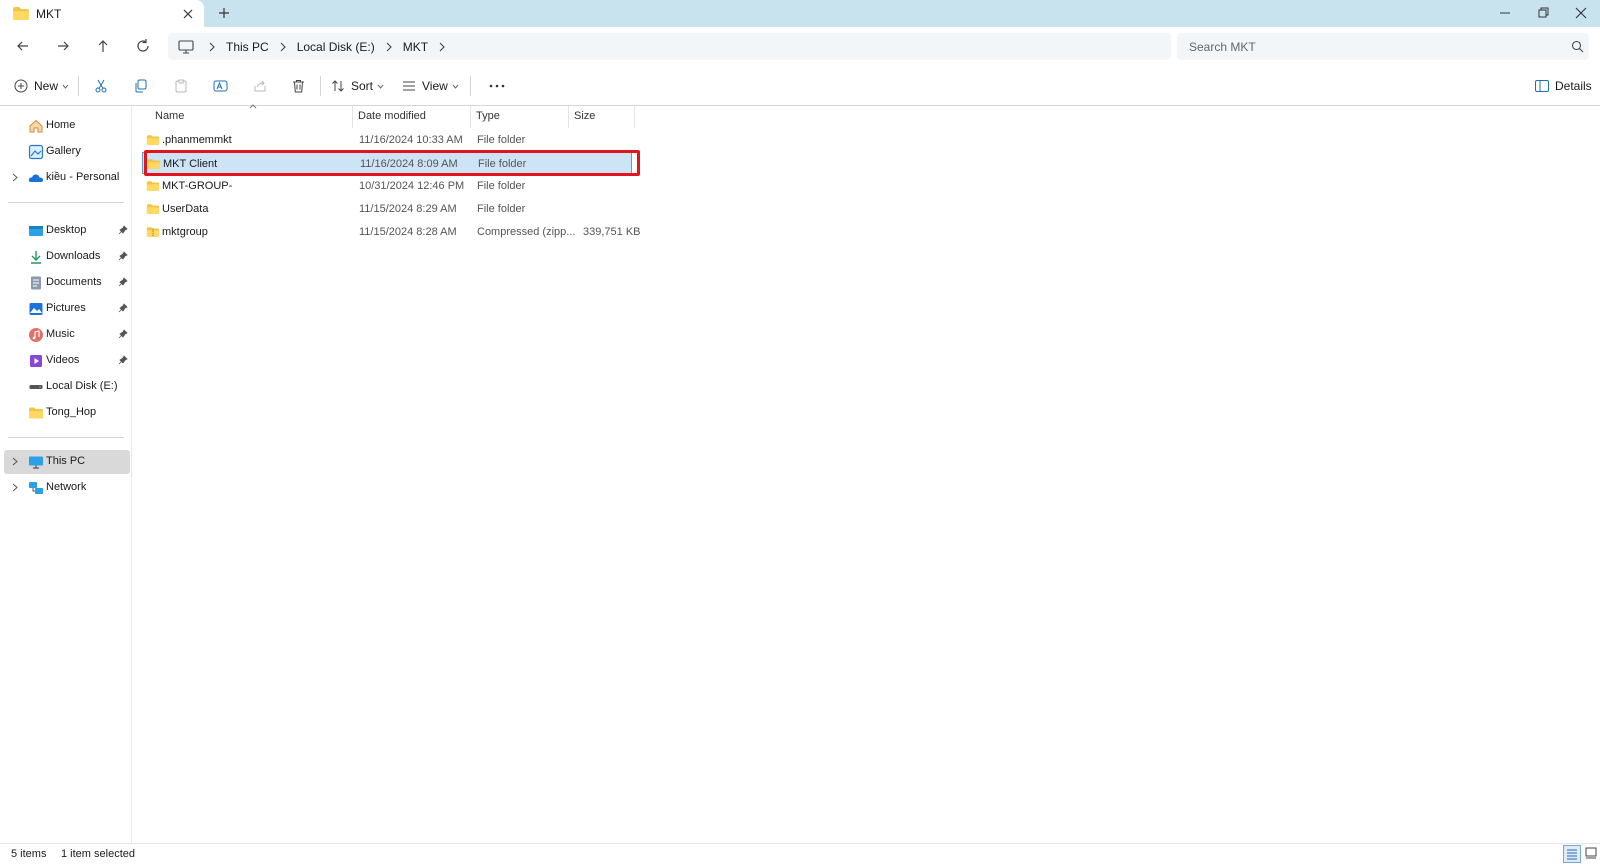  Describe the element at coordinates (82, 386) in the screenshot. I see `sidebar-item-label: Local Disk (E:)` at that location.